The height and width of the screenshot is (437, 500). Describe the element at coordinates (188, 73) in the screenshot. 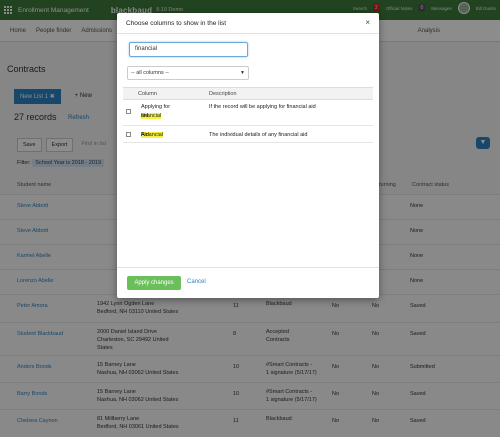

I see `column-category-select: -- all columns -- ▼` at that location.